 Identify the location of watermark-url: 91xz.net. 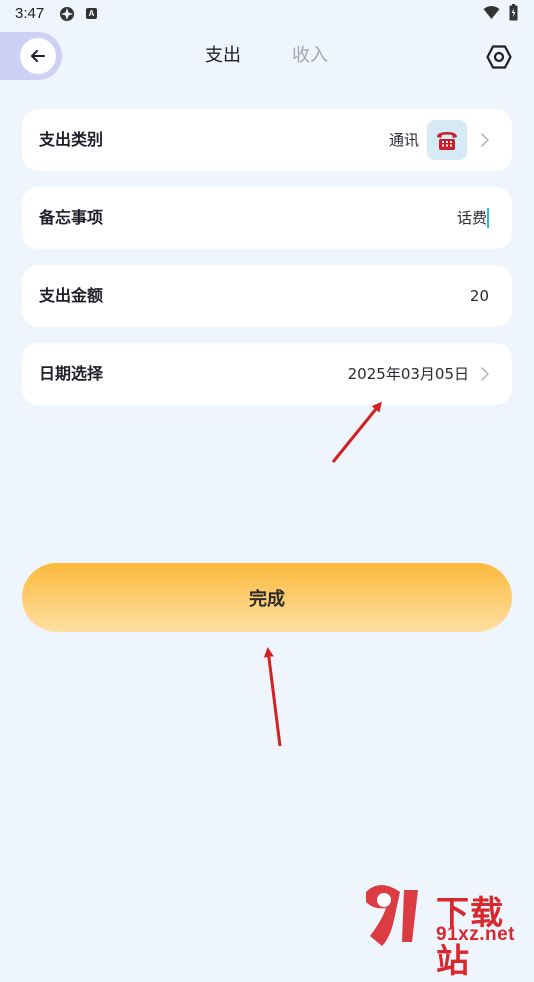
(475, 934).